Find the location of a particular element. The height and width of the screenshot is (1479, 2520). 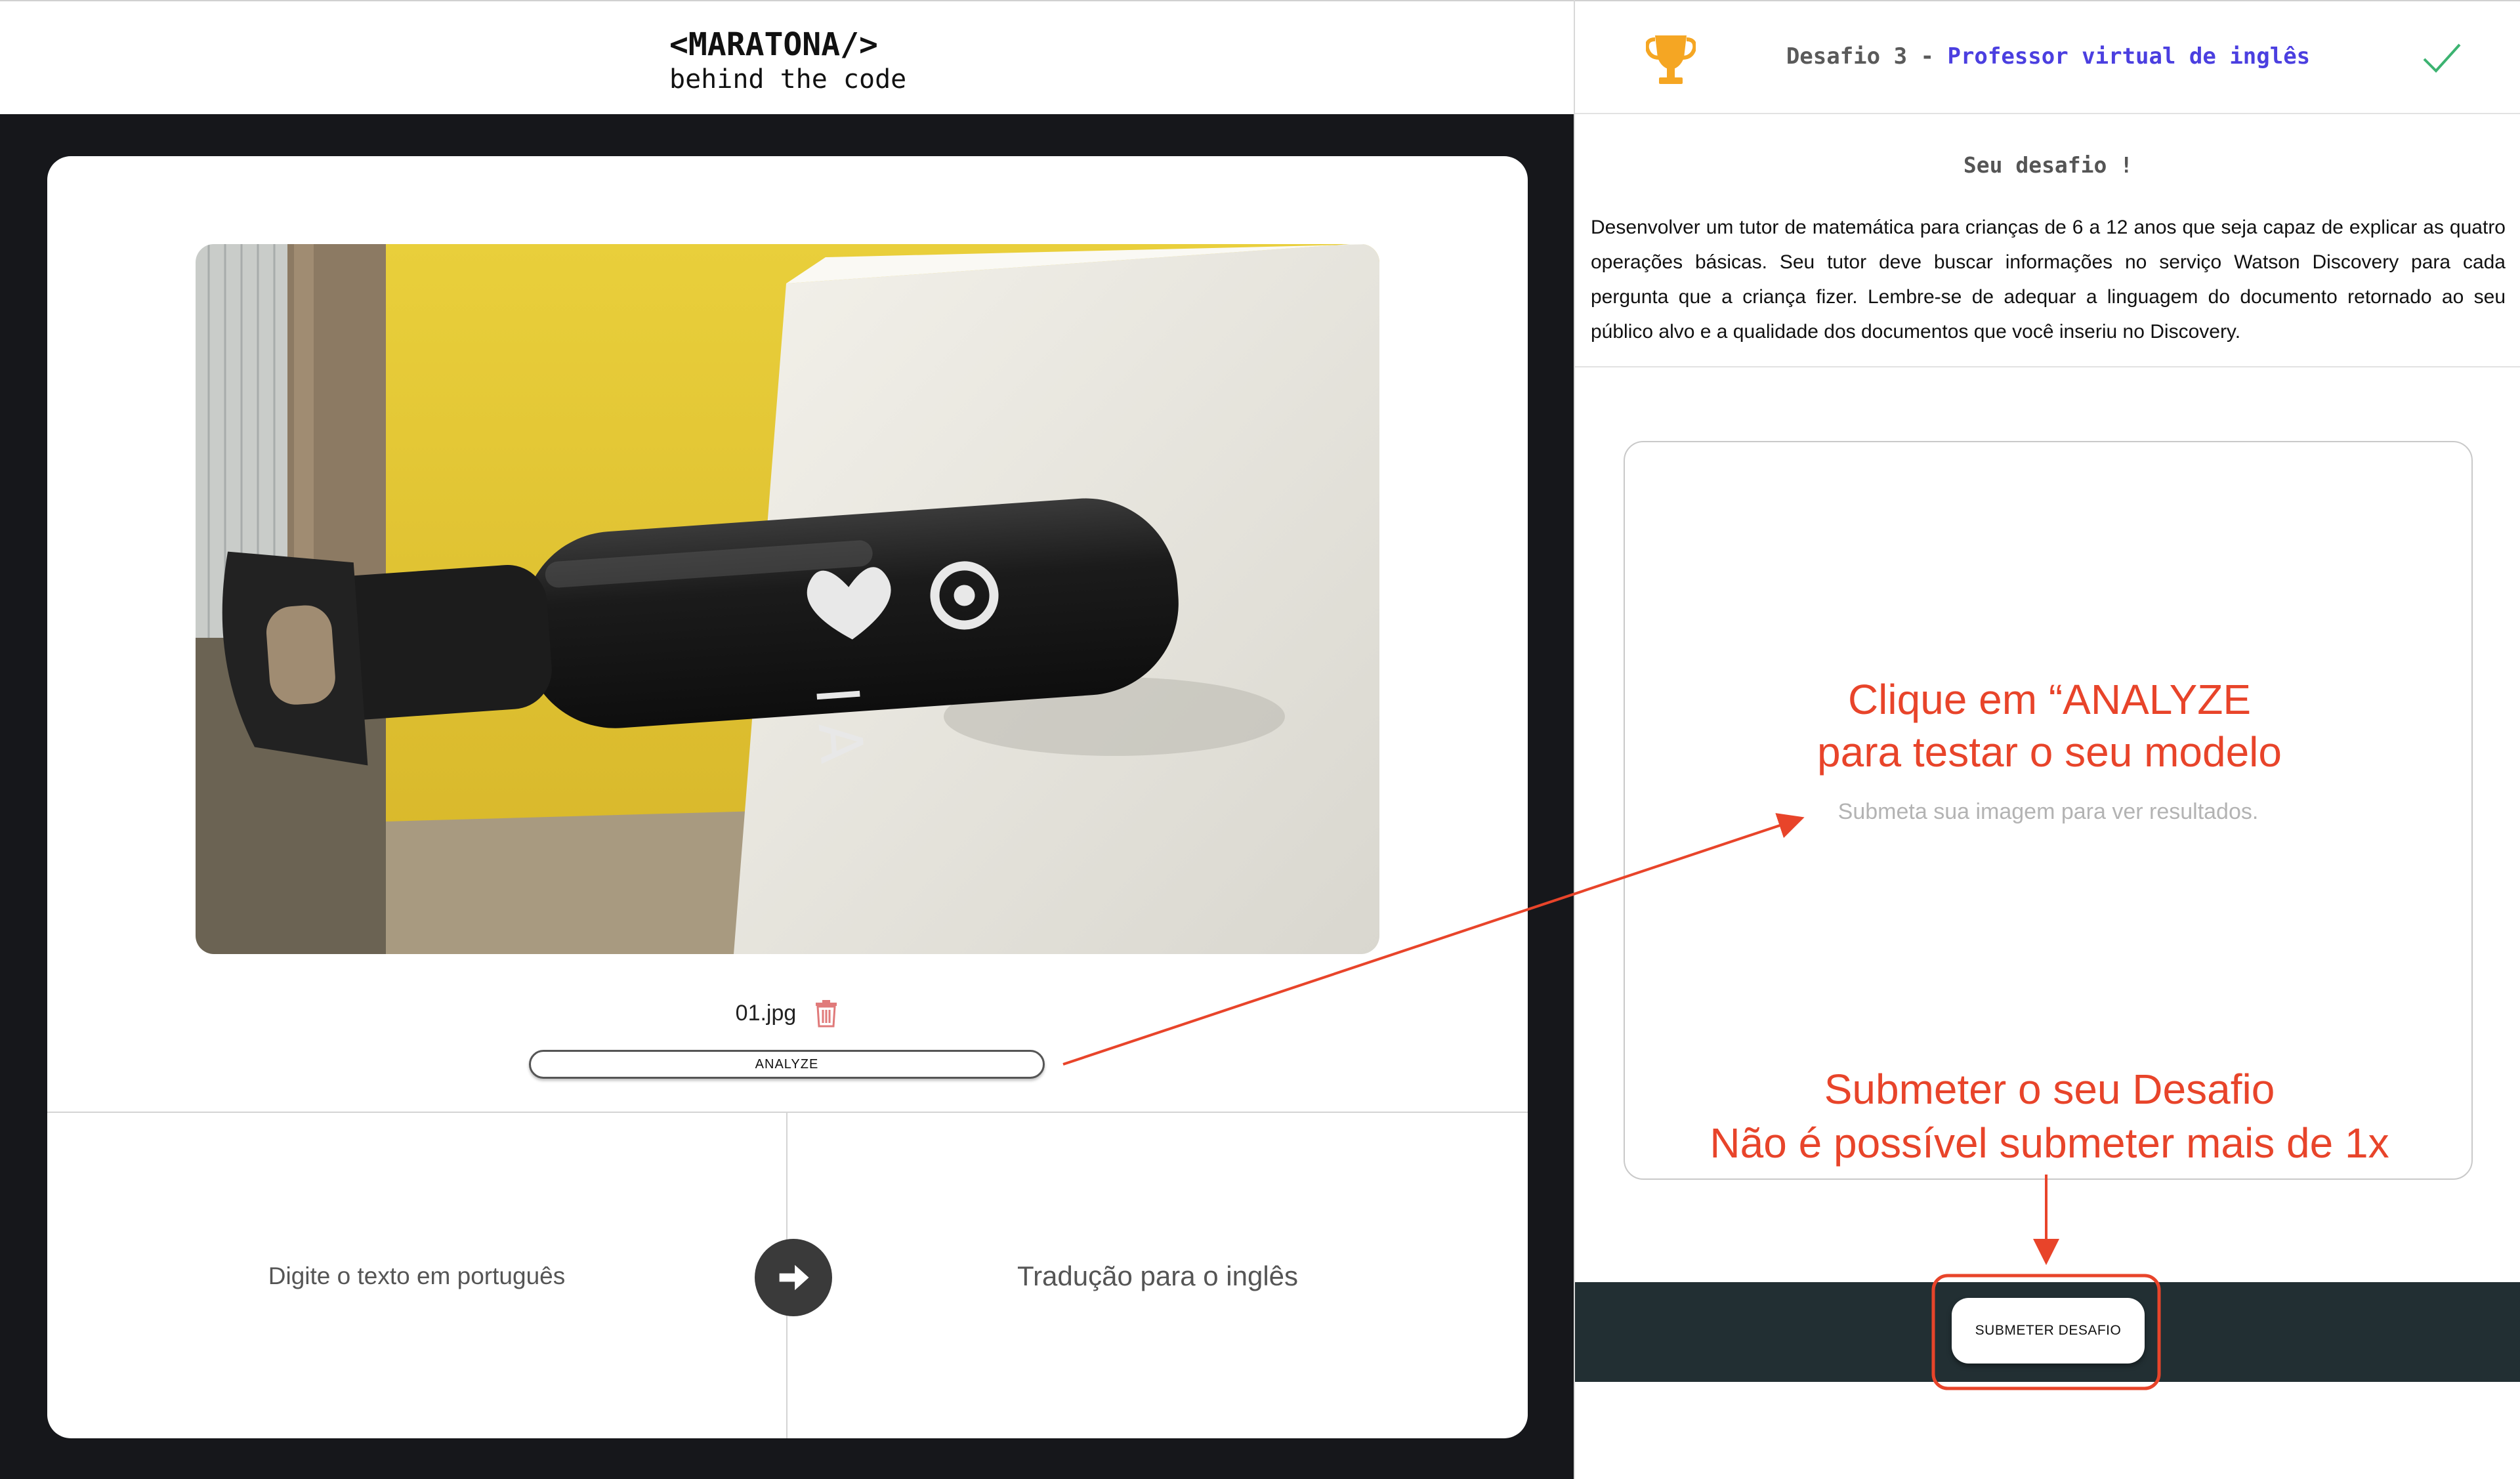

submit-hint-line2: Não é possível submeter mais de 1x is located at coordinates (2049, 1143).